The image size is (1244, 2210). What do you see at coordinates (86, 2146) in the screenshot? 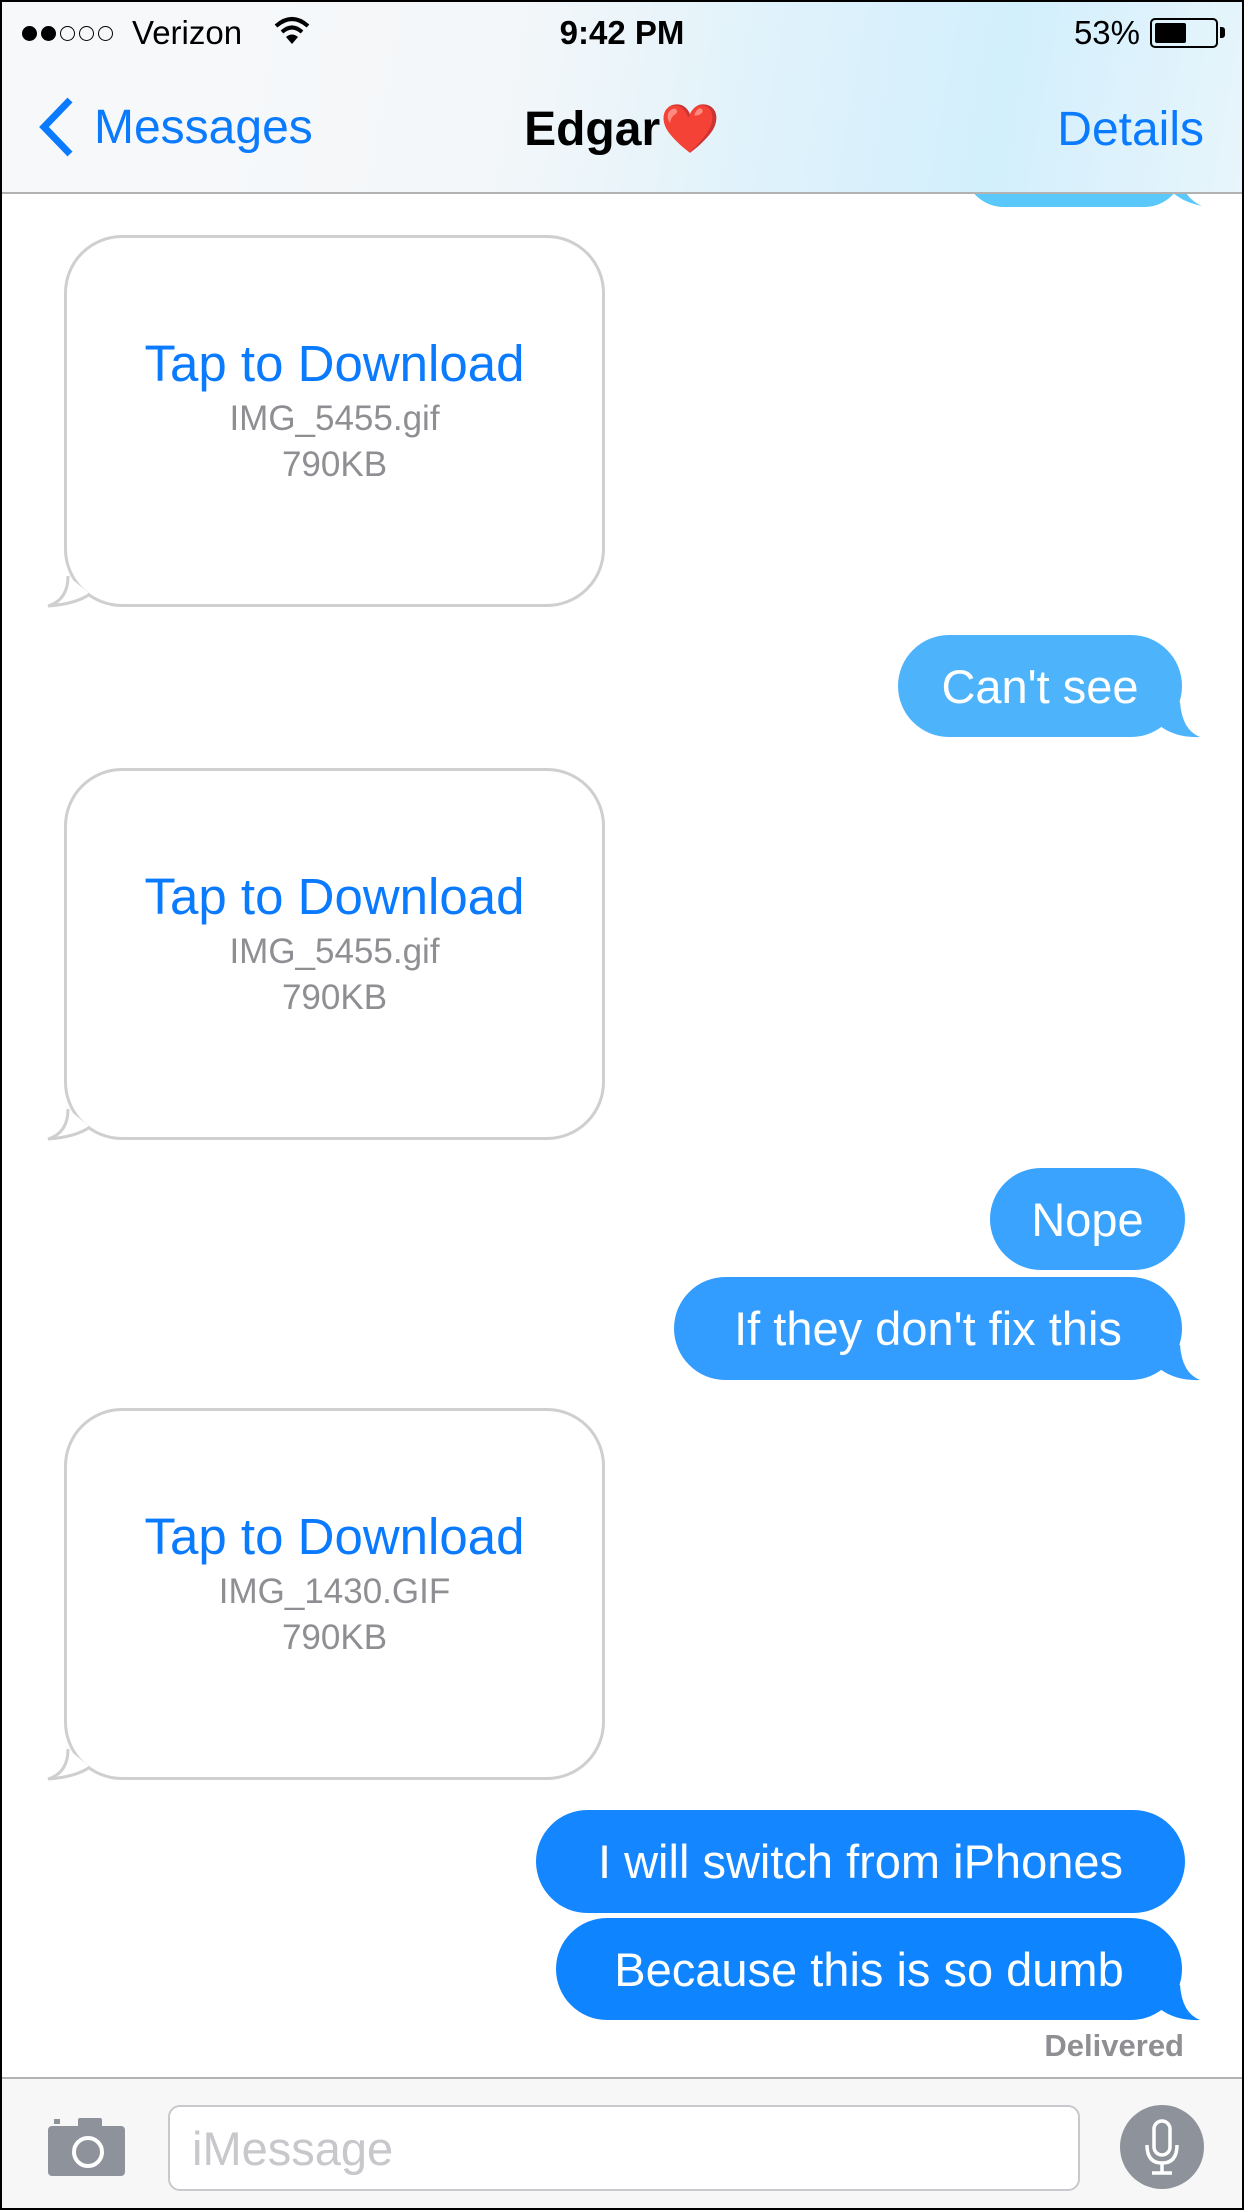
I see `camera-icon` at bounding box center [86, 2146].